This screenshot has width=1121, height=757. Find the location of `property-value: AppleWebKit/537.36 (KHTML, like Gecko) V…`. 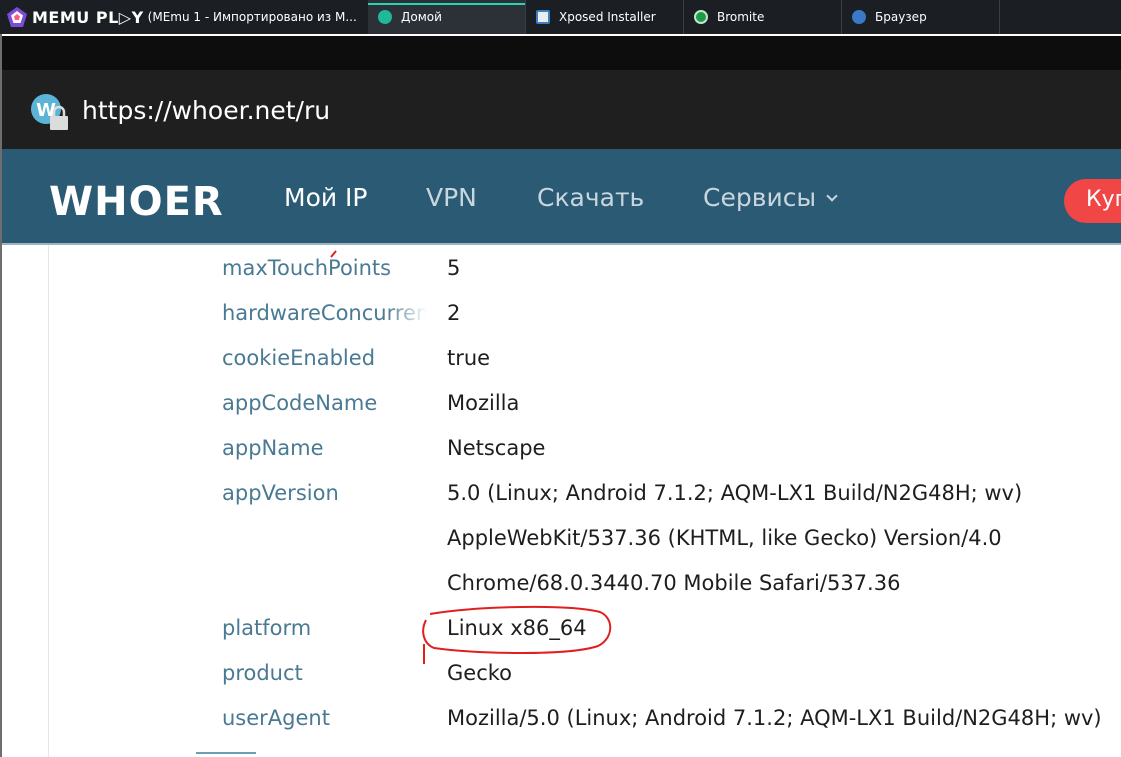

property-value: AppleWebKit/537.36 (KHTML, like Gecko) V… is located at coordinates (724, 538).